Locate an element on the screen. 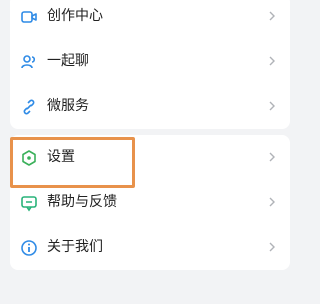 The image size is (320, 304). help-feedback-icon is located at coordinates (29, 203).